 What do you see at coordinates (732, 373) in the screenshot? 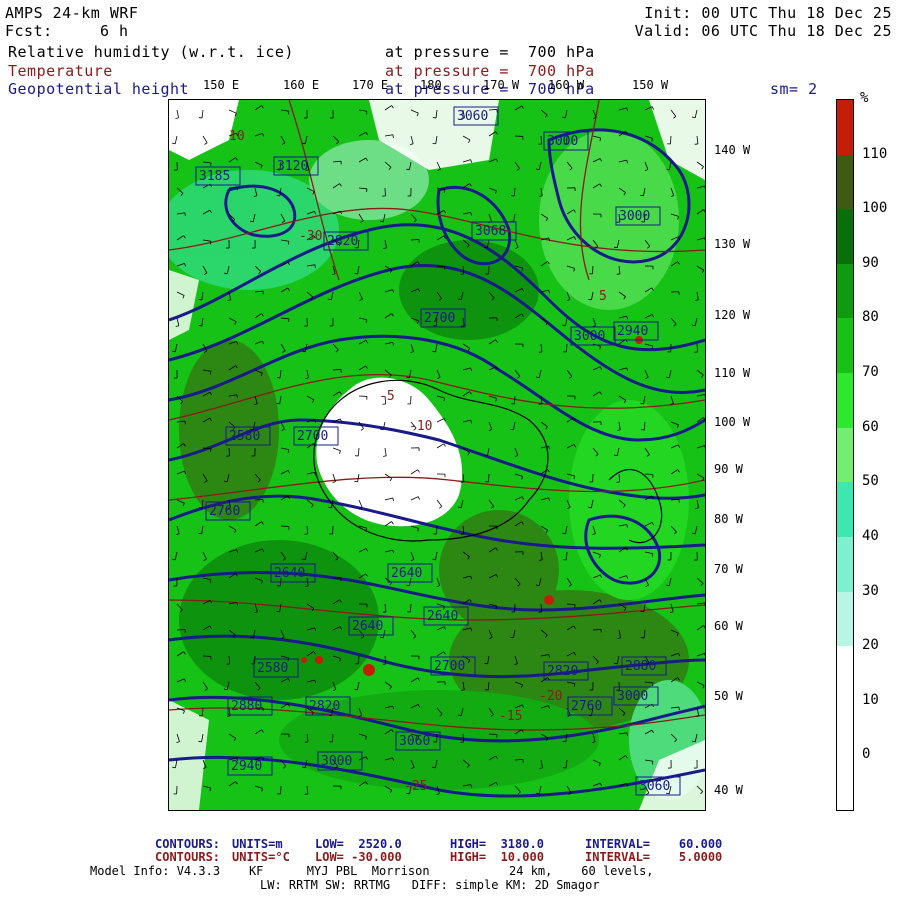
I see `right-lon-label: 110 W` at bounding box center [732, 373].